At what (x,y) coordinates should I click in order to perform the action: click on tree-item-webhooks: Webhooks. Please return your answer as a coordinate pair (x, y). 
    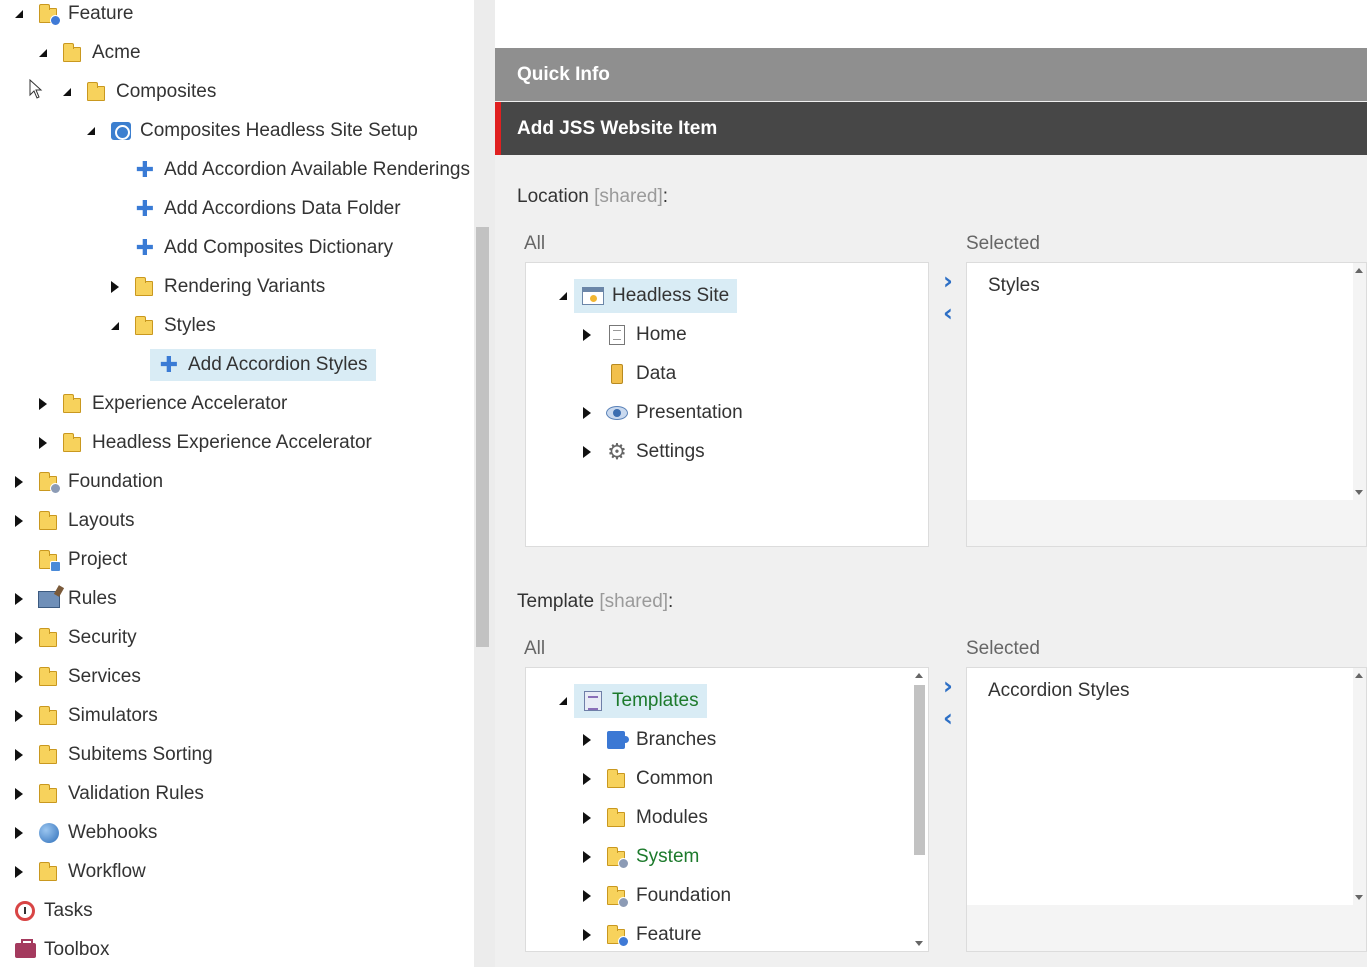
    Looking at the image, I should click on (97, 833).